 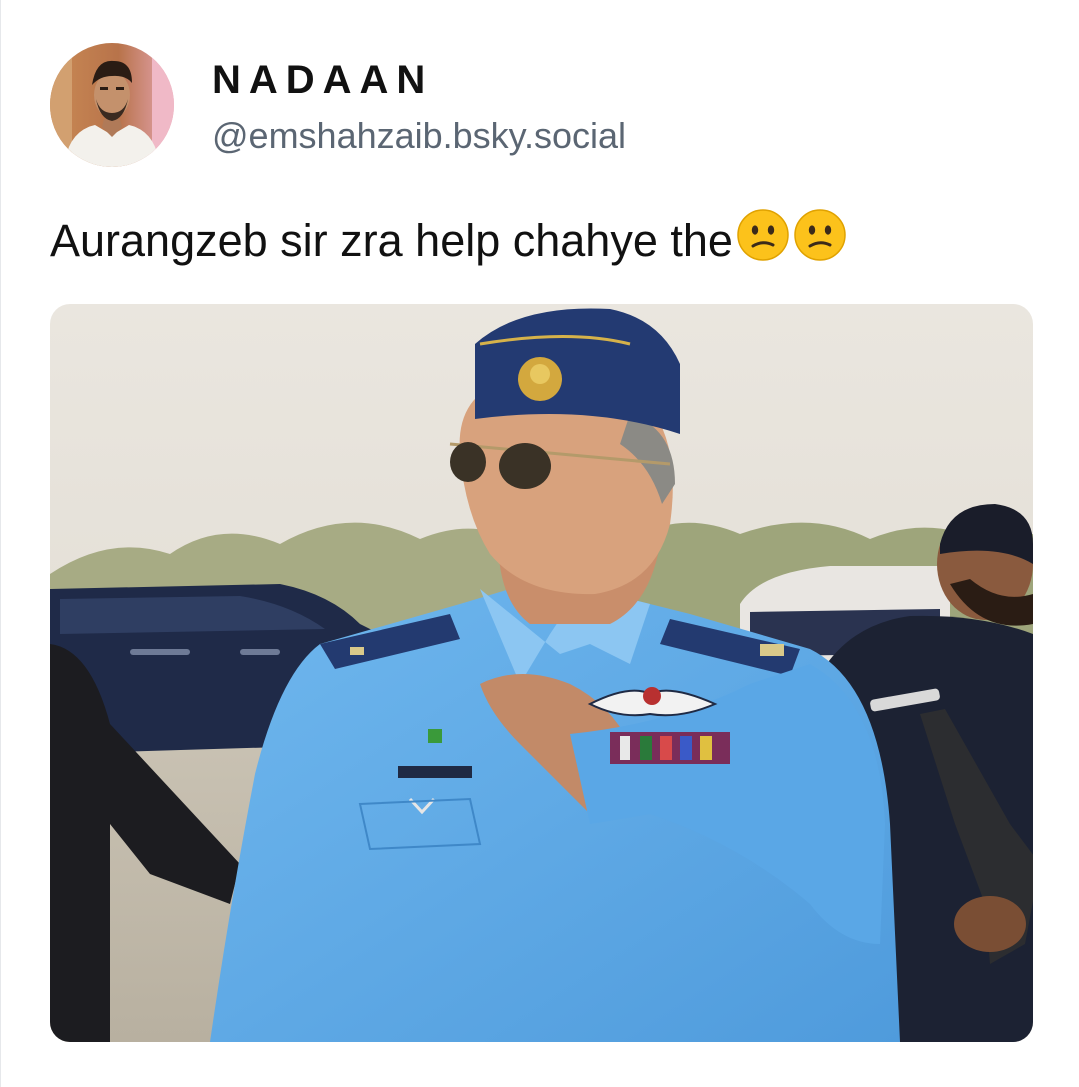 I want to click on author-handle: @emshahzaib.bsky.social, so click(x=419, y=136).